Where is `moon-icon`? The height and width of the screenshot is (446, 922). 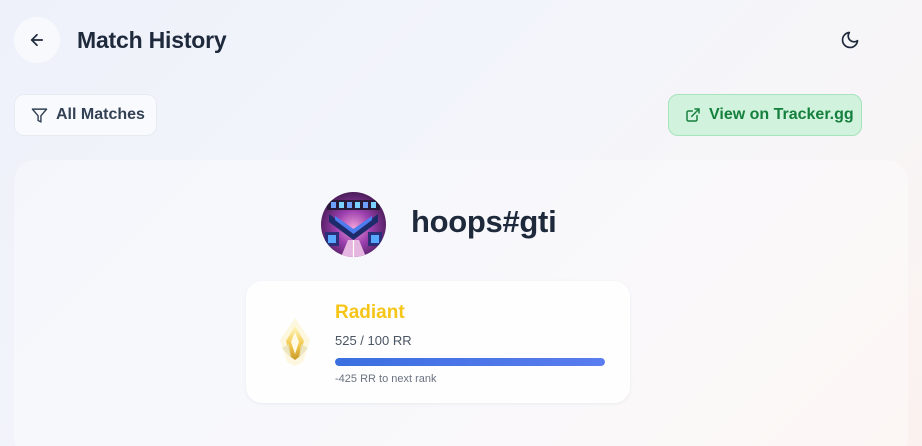
moon-icon is located at coordinates (850, 40).